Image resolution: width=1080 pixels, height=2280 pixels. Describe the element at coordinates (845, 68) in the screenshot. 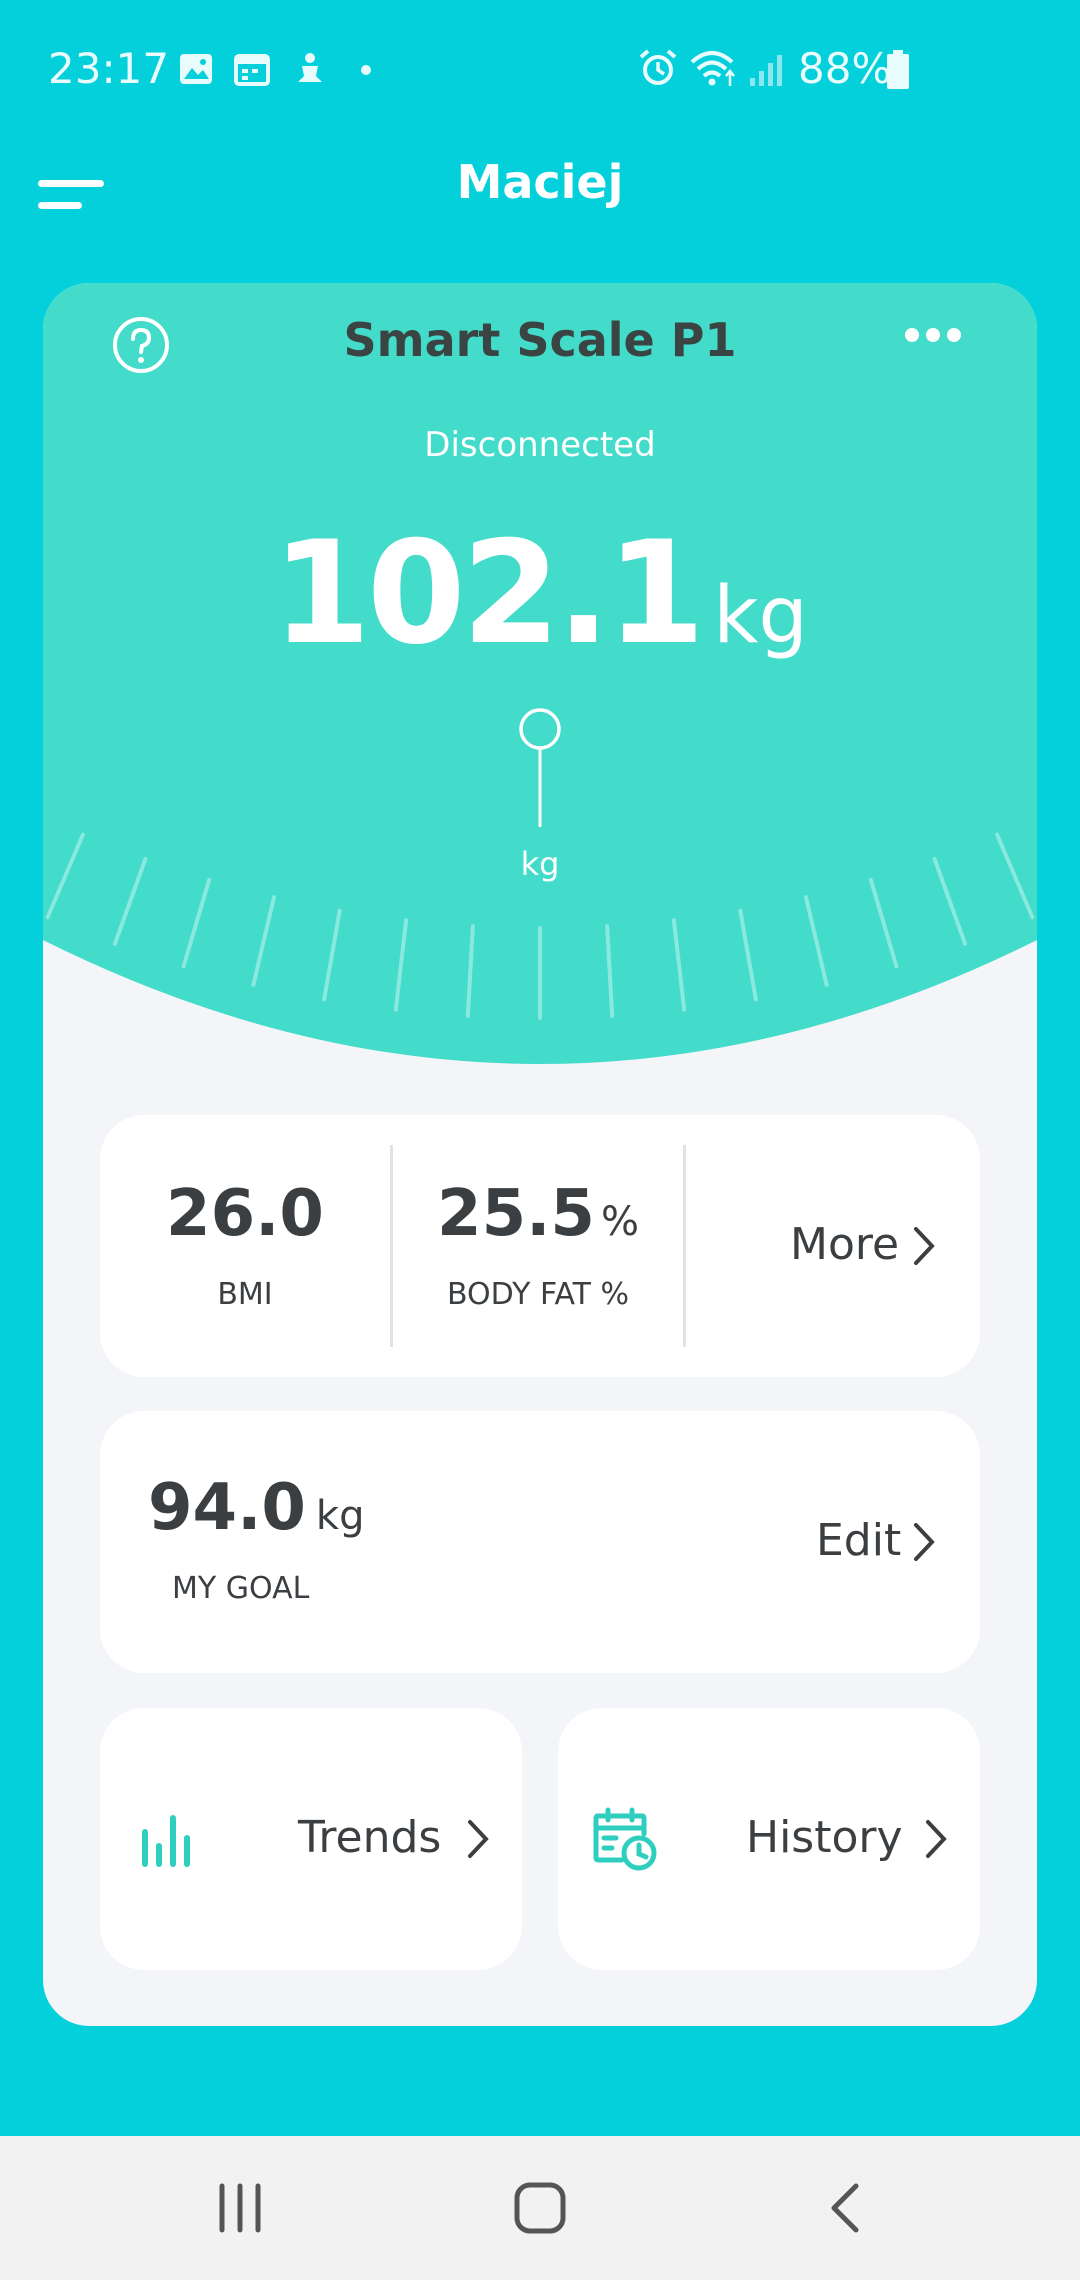

I see `battery-percent: 88%` at that location.